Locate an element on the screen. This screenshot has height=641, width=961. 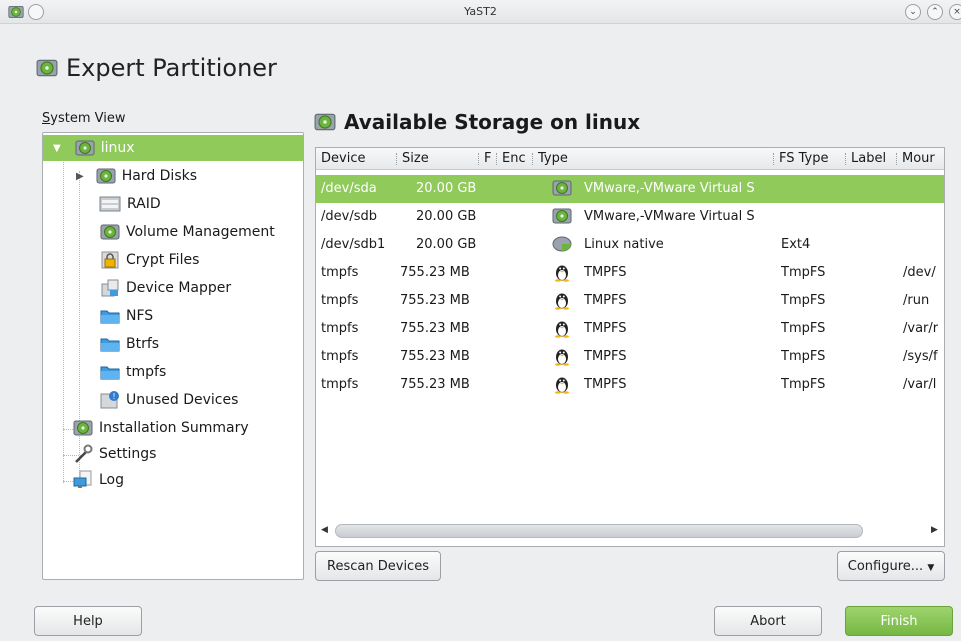
table-row: tmpfs 755.23 MB TMPFS TmpFS /var/r is located at coordinates (630, 329).